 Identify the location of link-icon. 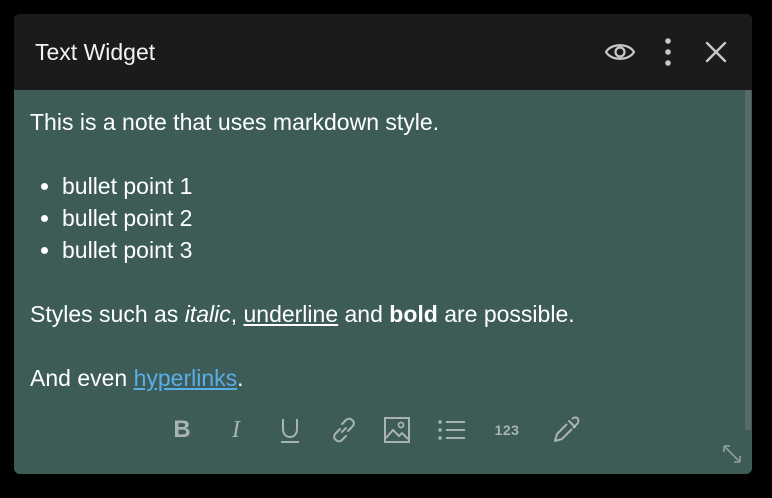
(344, 430).